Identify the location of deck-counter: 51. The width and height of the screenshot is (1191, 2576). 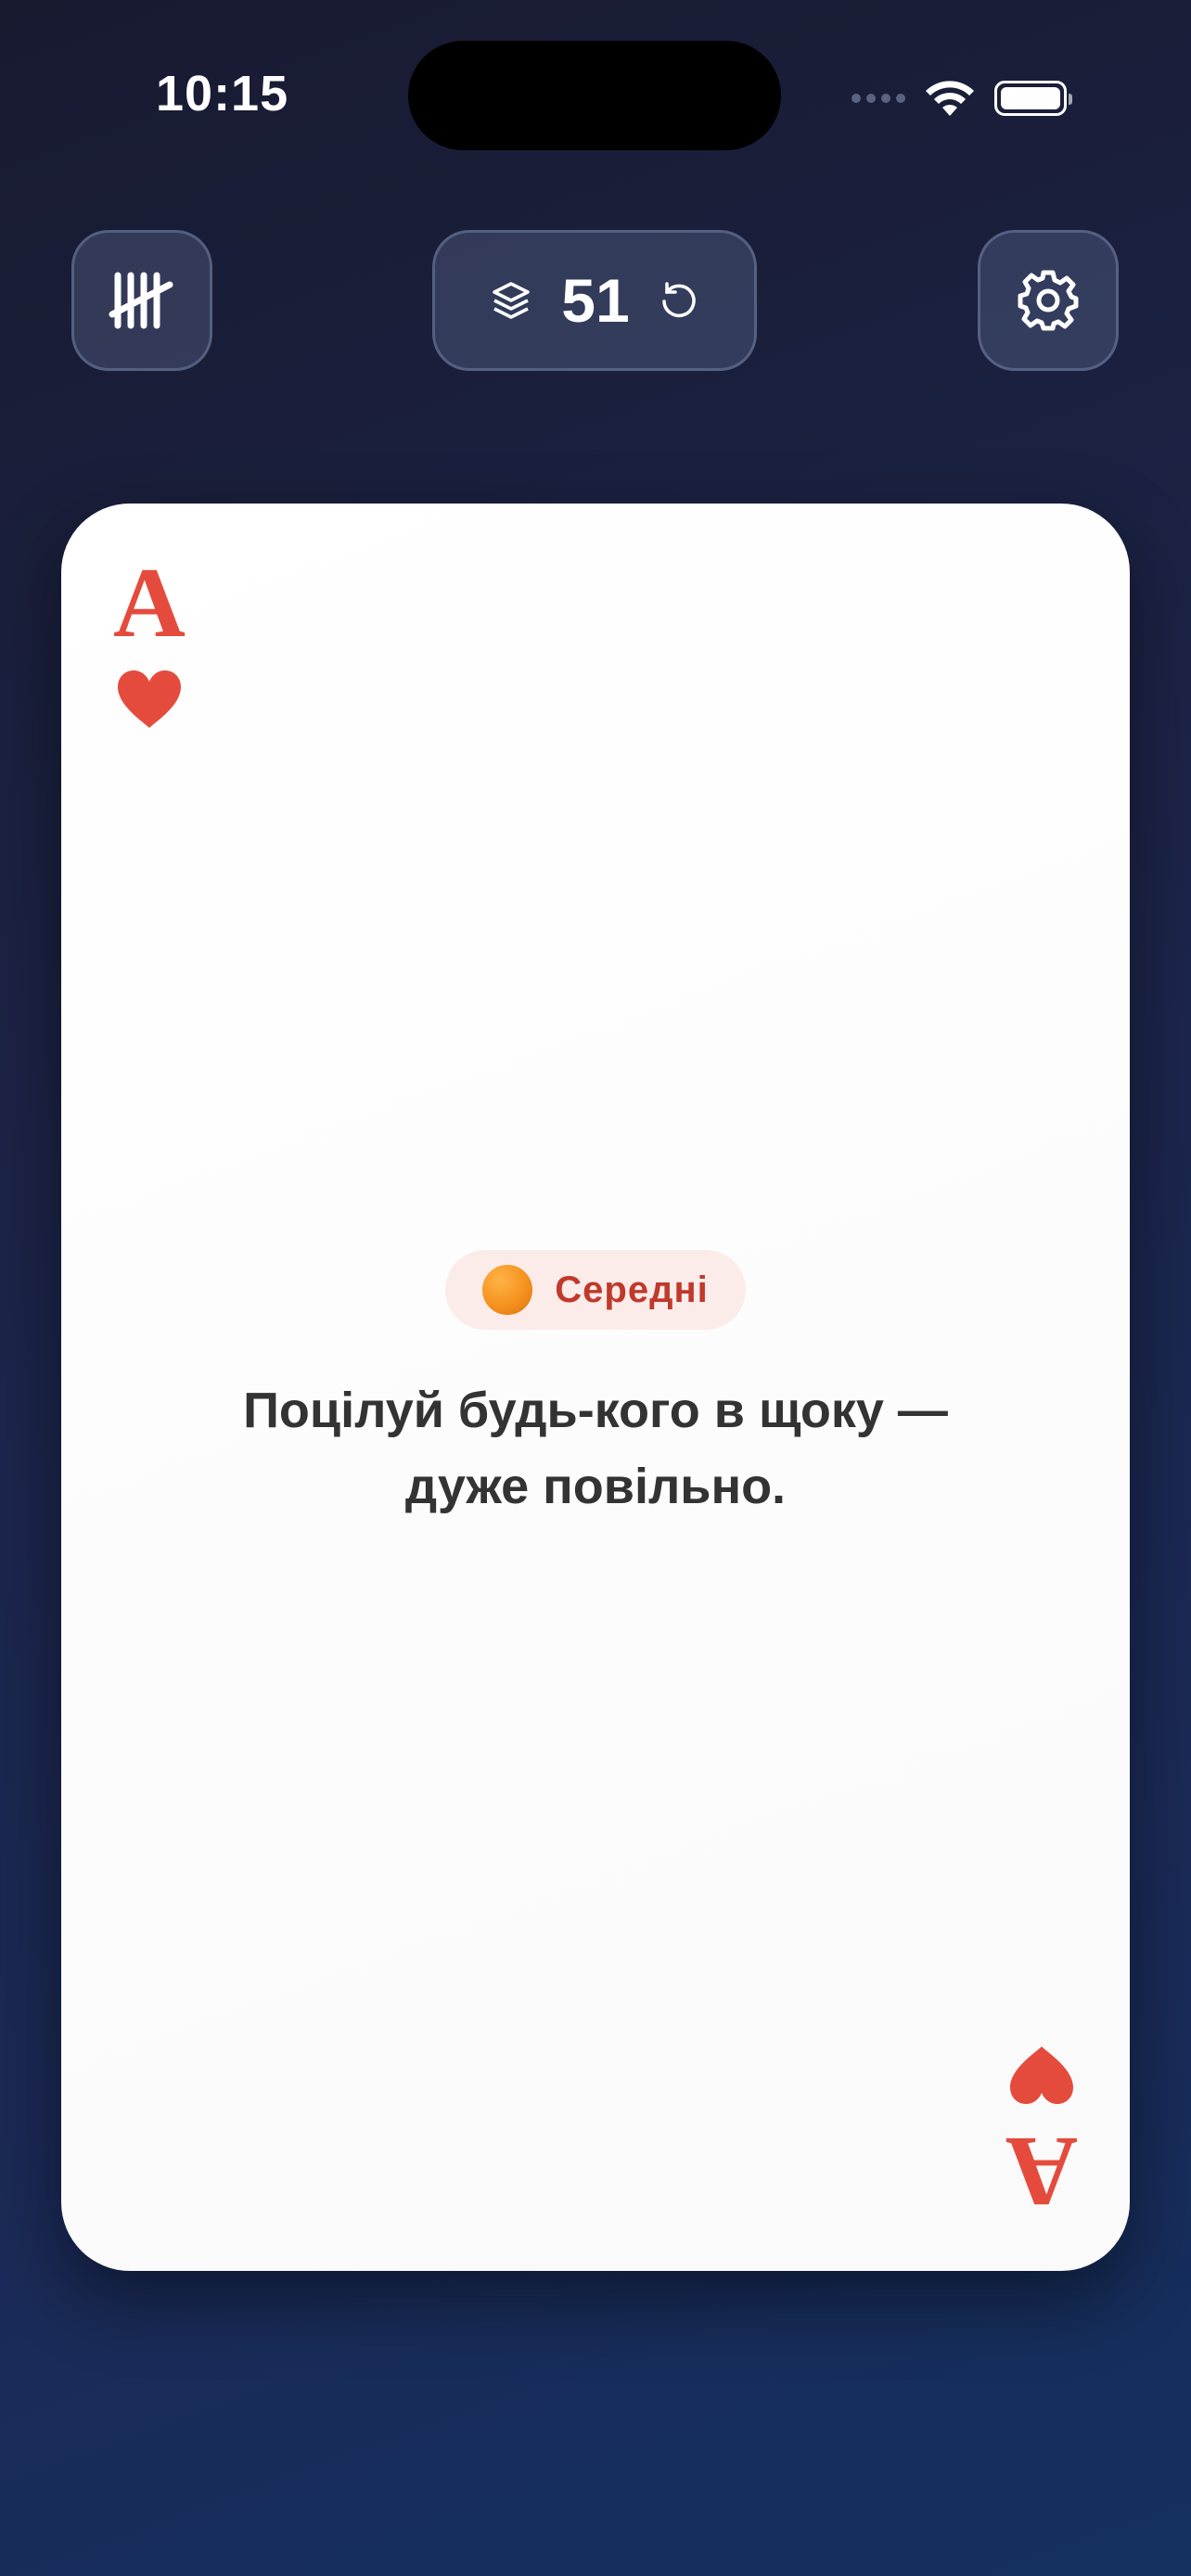
(594, 301).